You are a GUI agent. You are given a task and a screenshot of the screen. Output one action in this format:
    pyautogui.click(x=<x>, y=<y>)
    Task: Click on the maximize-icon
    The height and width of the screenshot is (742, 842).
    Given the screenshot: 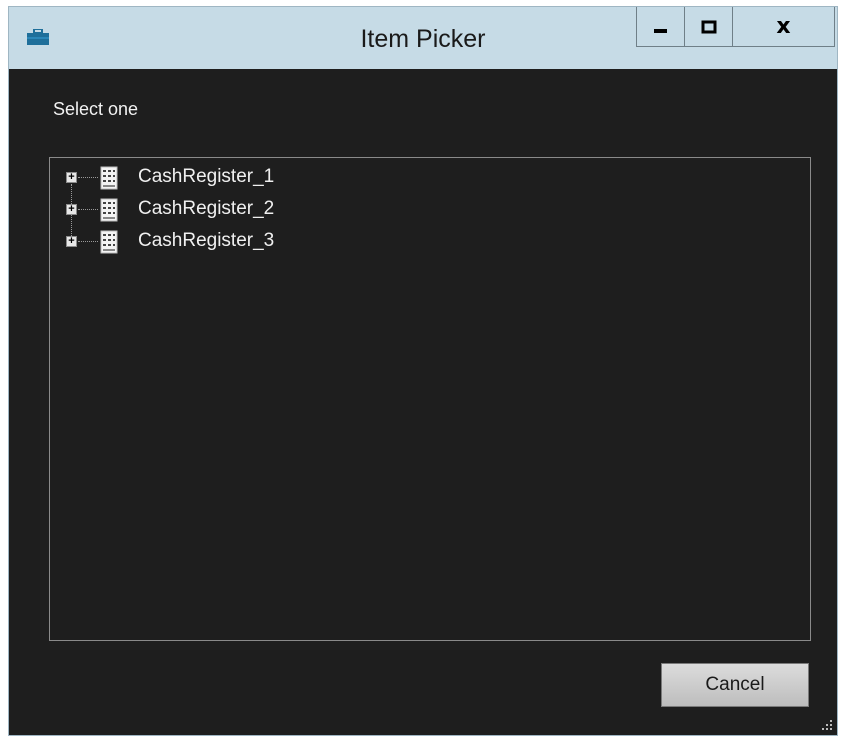 What is the action you would take?
    pyautogui.click(x=708, y=26)
    